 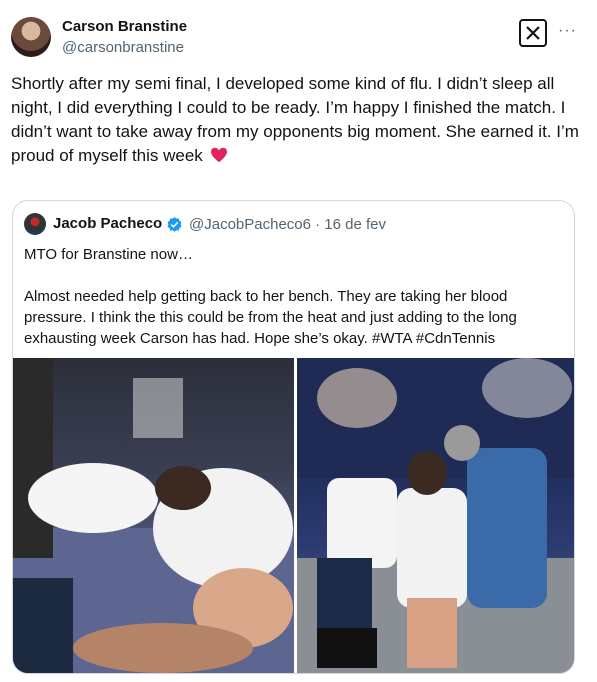 What do you see at coordinates (107, 223) in the screenshot?
I see `quoted-author-name: Jacob Pacheco` at bounding box center [107, 223].